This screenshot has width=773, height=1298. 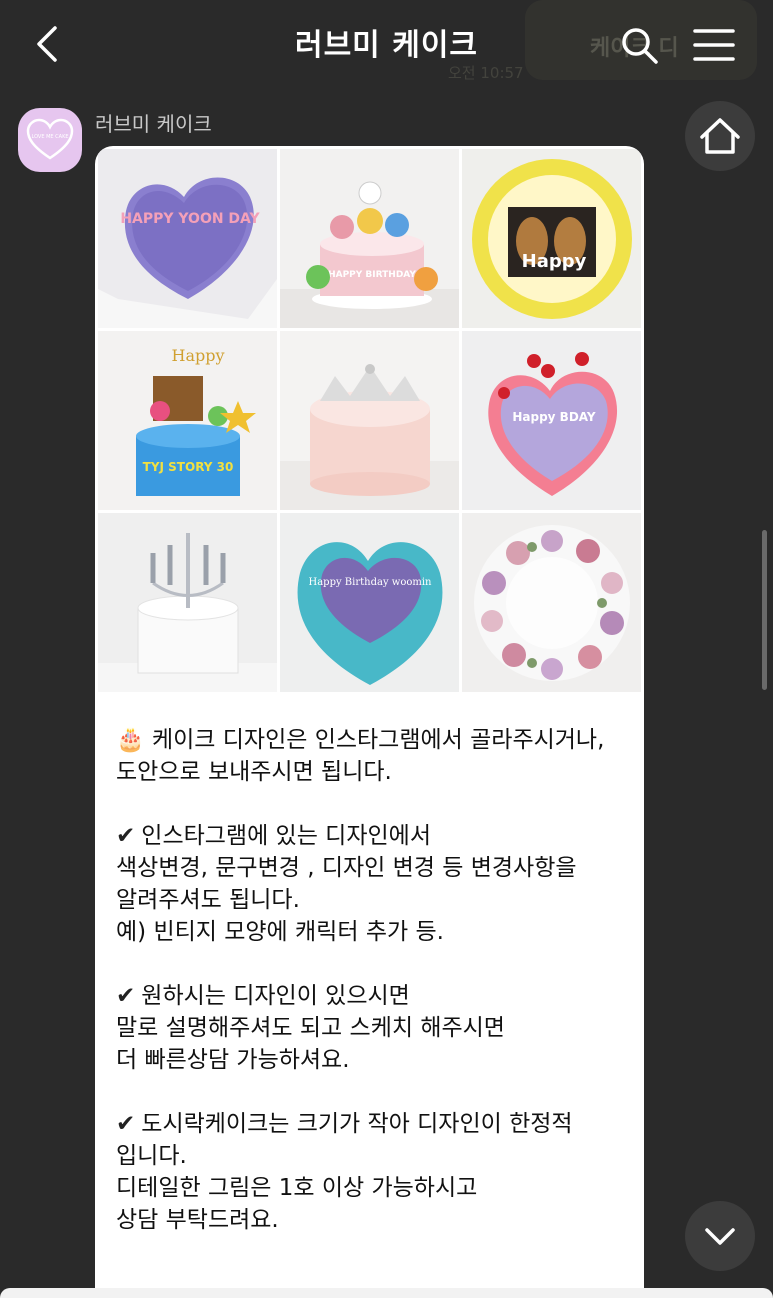 What do you see at coordinates (486, 73) in the screenshot?
I see `ghost-overlay-subtext: 오전 10:57` at bounding box center [486, 73].